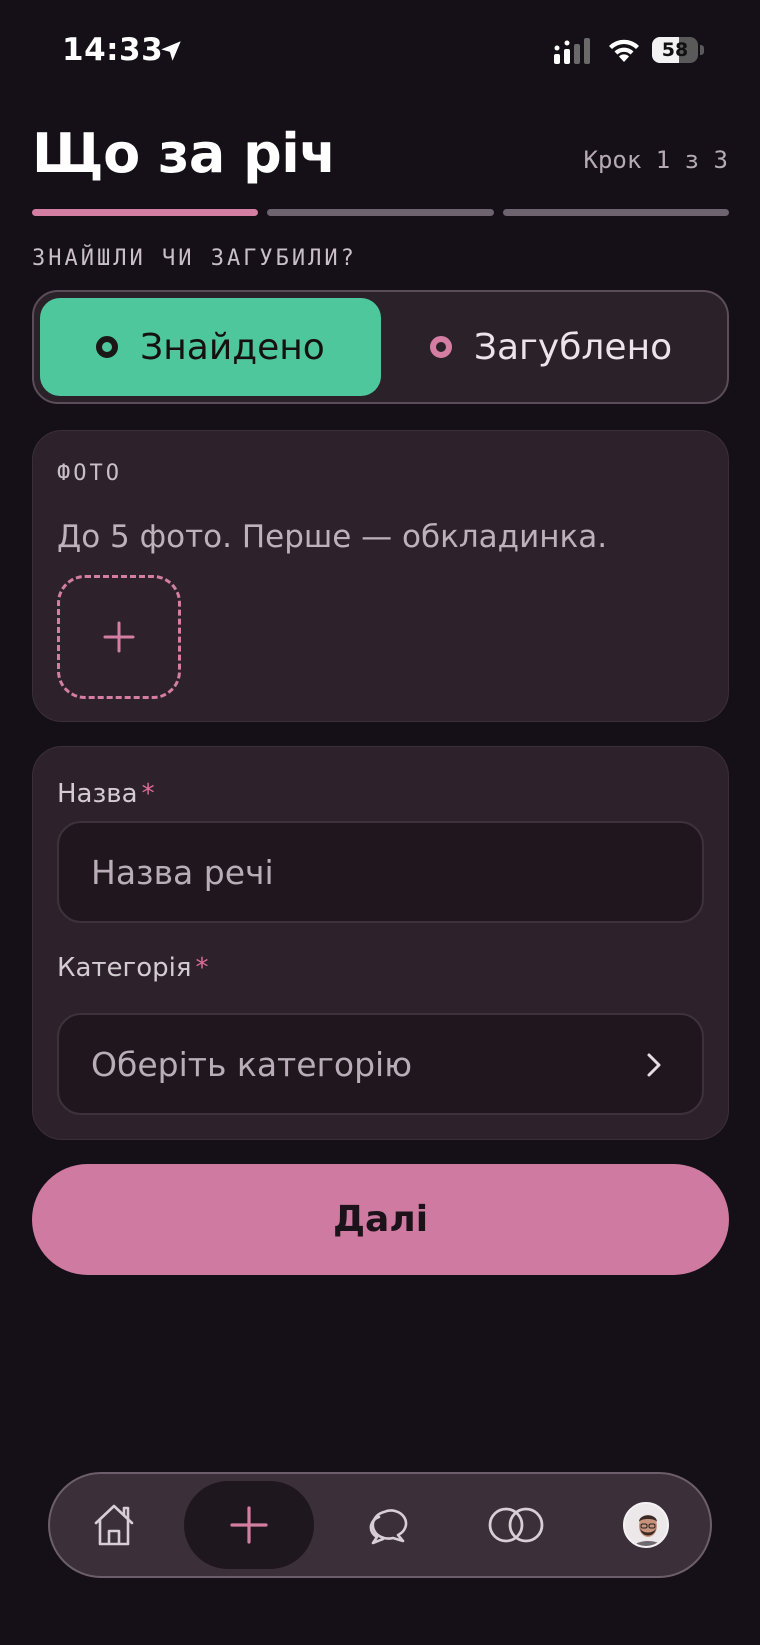  I want to click on item-name-input: Назва речі, so click(380, 872).